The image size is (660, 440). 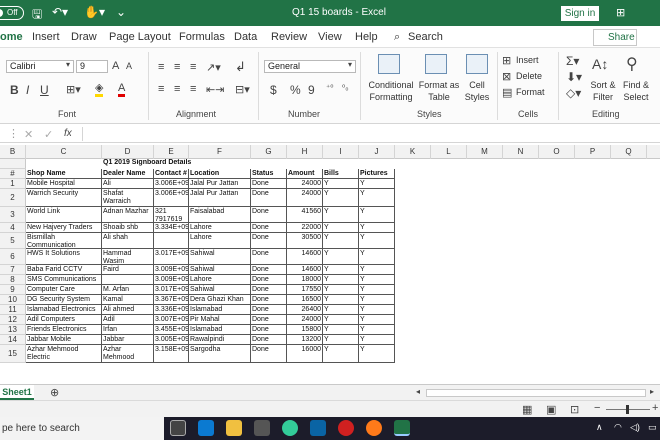 What do you see at coordinates (615, 37) in the screenshot?
I see `share-button: Share` at bounding box center [615, 37].